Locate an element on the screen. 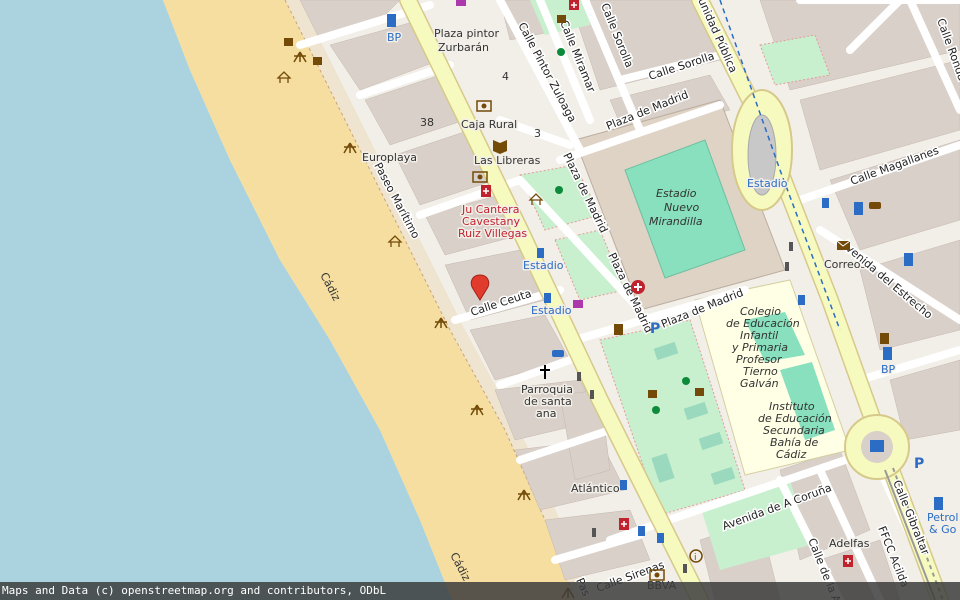 This screenshot has width=960, height=600. label-ju-cantera-3: Ruiz Villegas is located at coordinates (492, 233).